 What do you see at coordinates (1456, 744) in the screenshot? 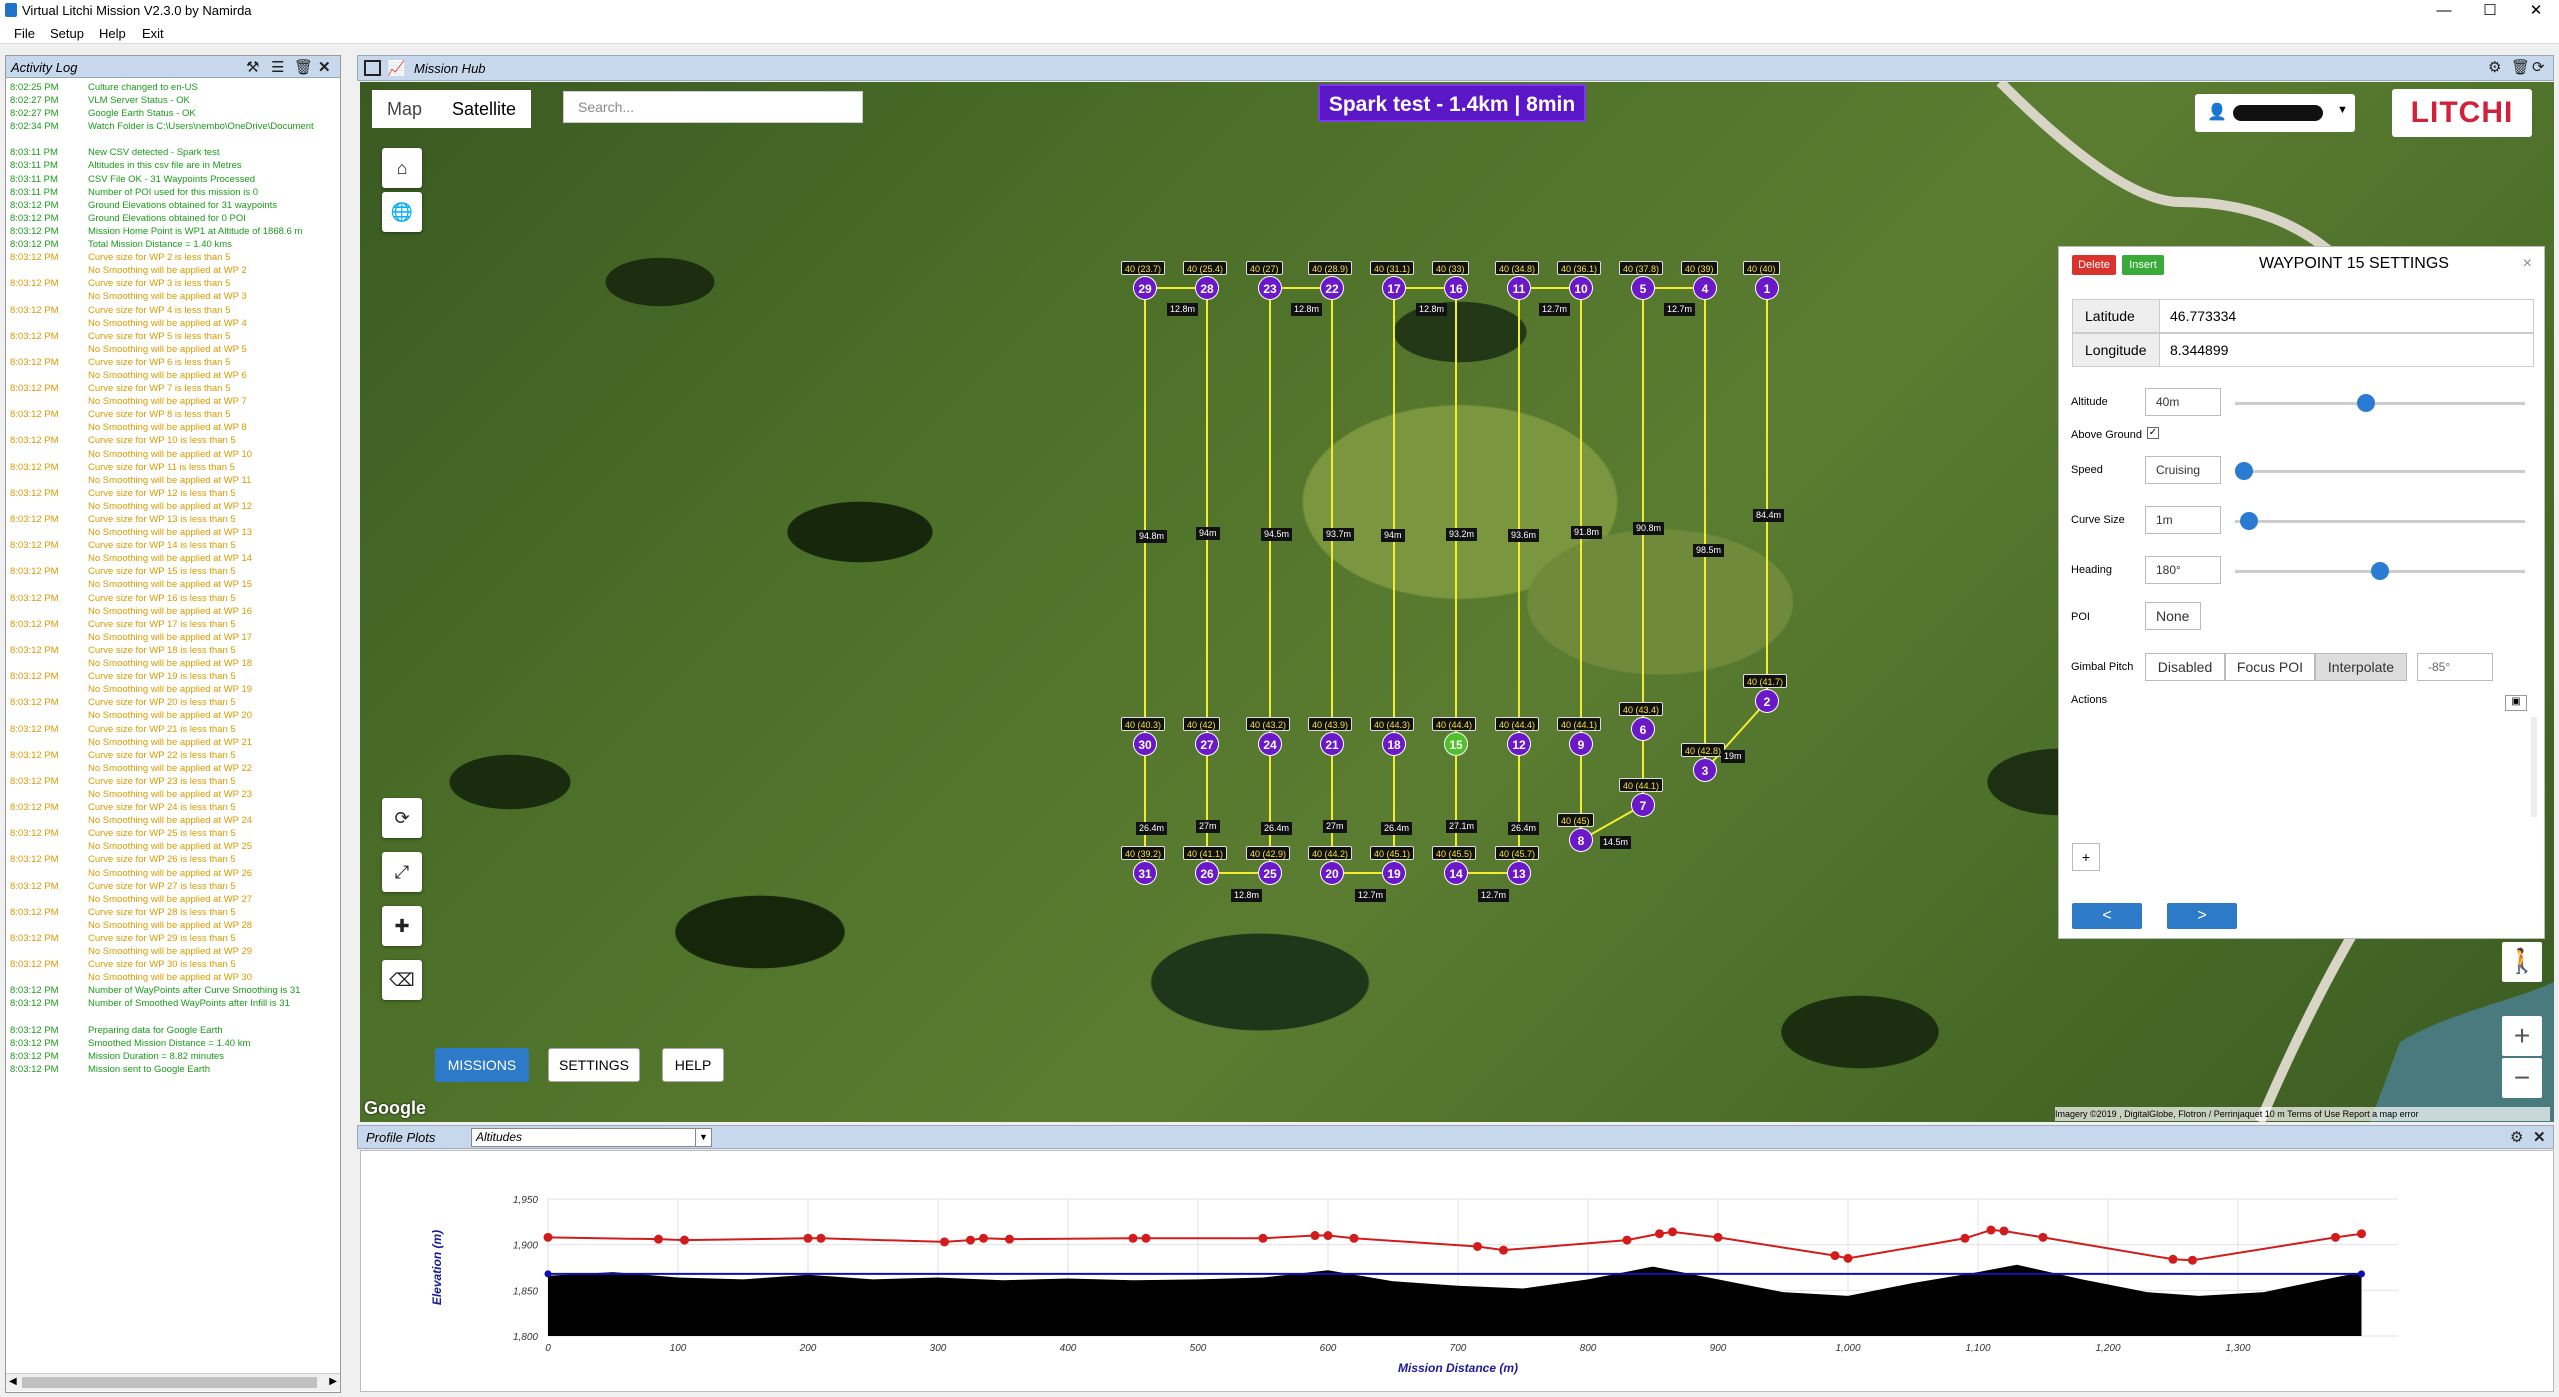
I see `waypoint-marker: 15` at bounding box center [1456, 744].